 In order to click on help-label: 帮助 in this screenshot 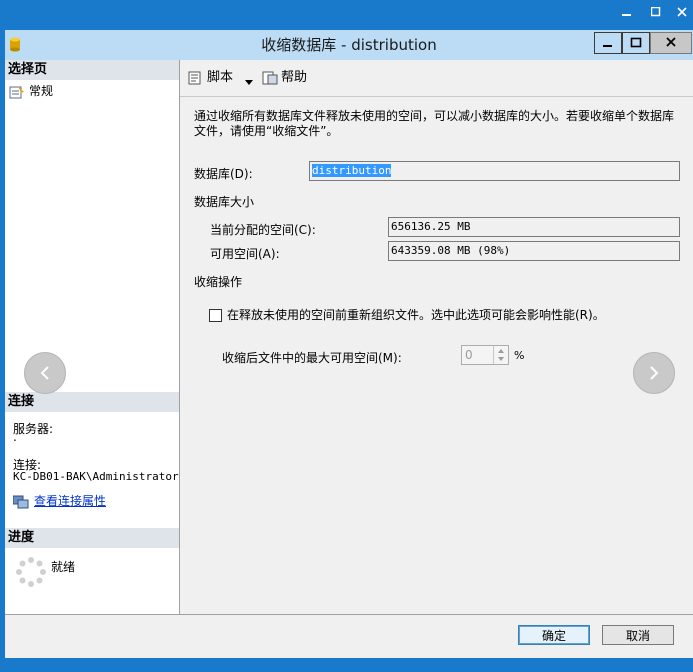, I will do `click(294, 77)`.